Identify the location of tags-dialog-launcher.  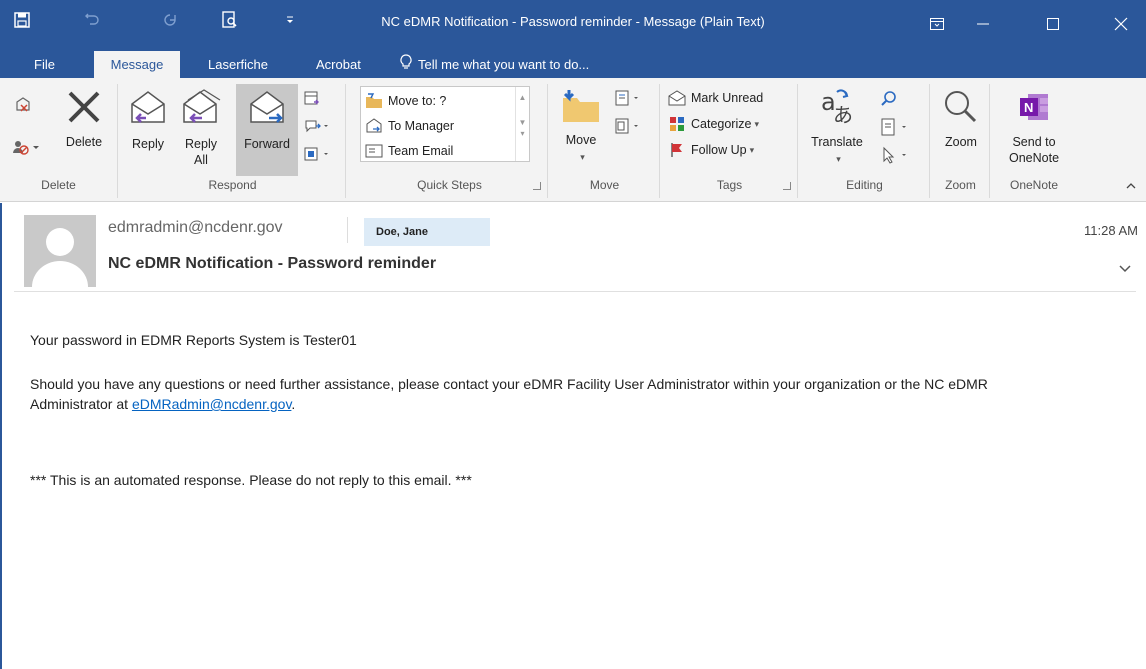
(787, 186).